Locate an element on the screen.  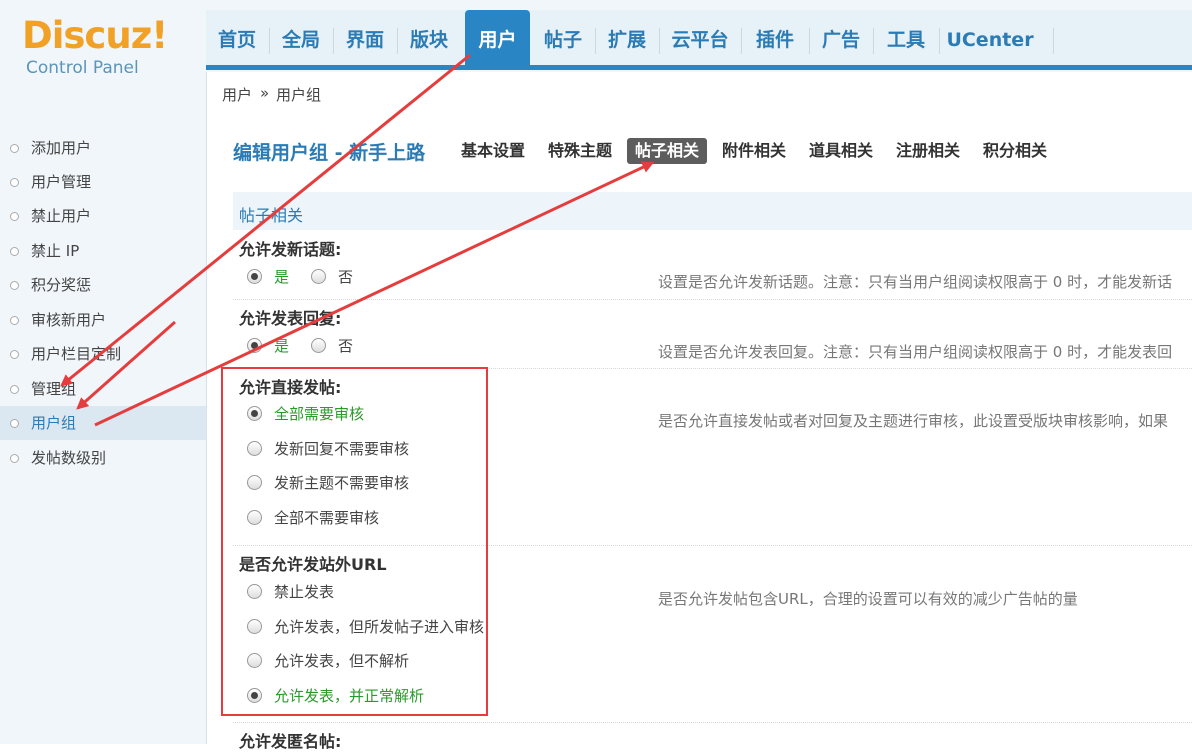
tab-basic: 基本设置 is located at coordinates (493, 151).